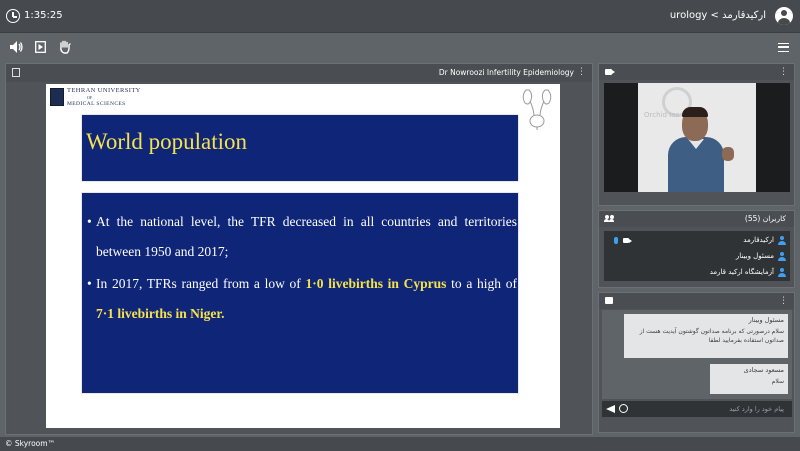 This screenshot has width=800, height=451. What do you see at coordinates (400, 444) in the screenshot?
I see `footer: © Skyroom™` at bounding box center [400, 444].